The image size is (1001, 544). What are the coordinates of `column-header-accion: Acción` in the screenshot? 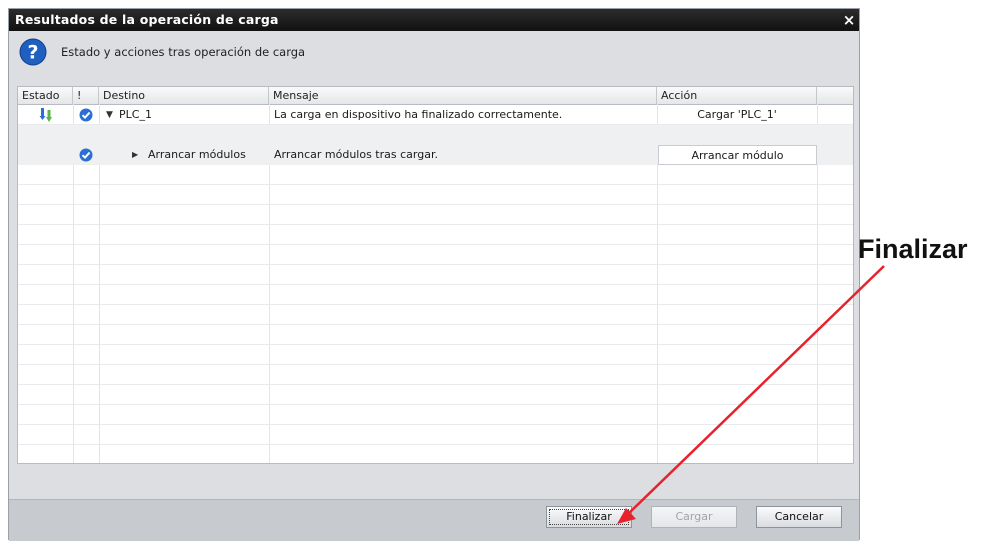 It's located at (737, 95).